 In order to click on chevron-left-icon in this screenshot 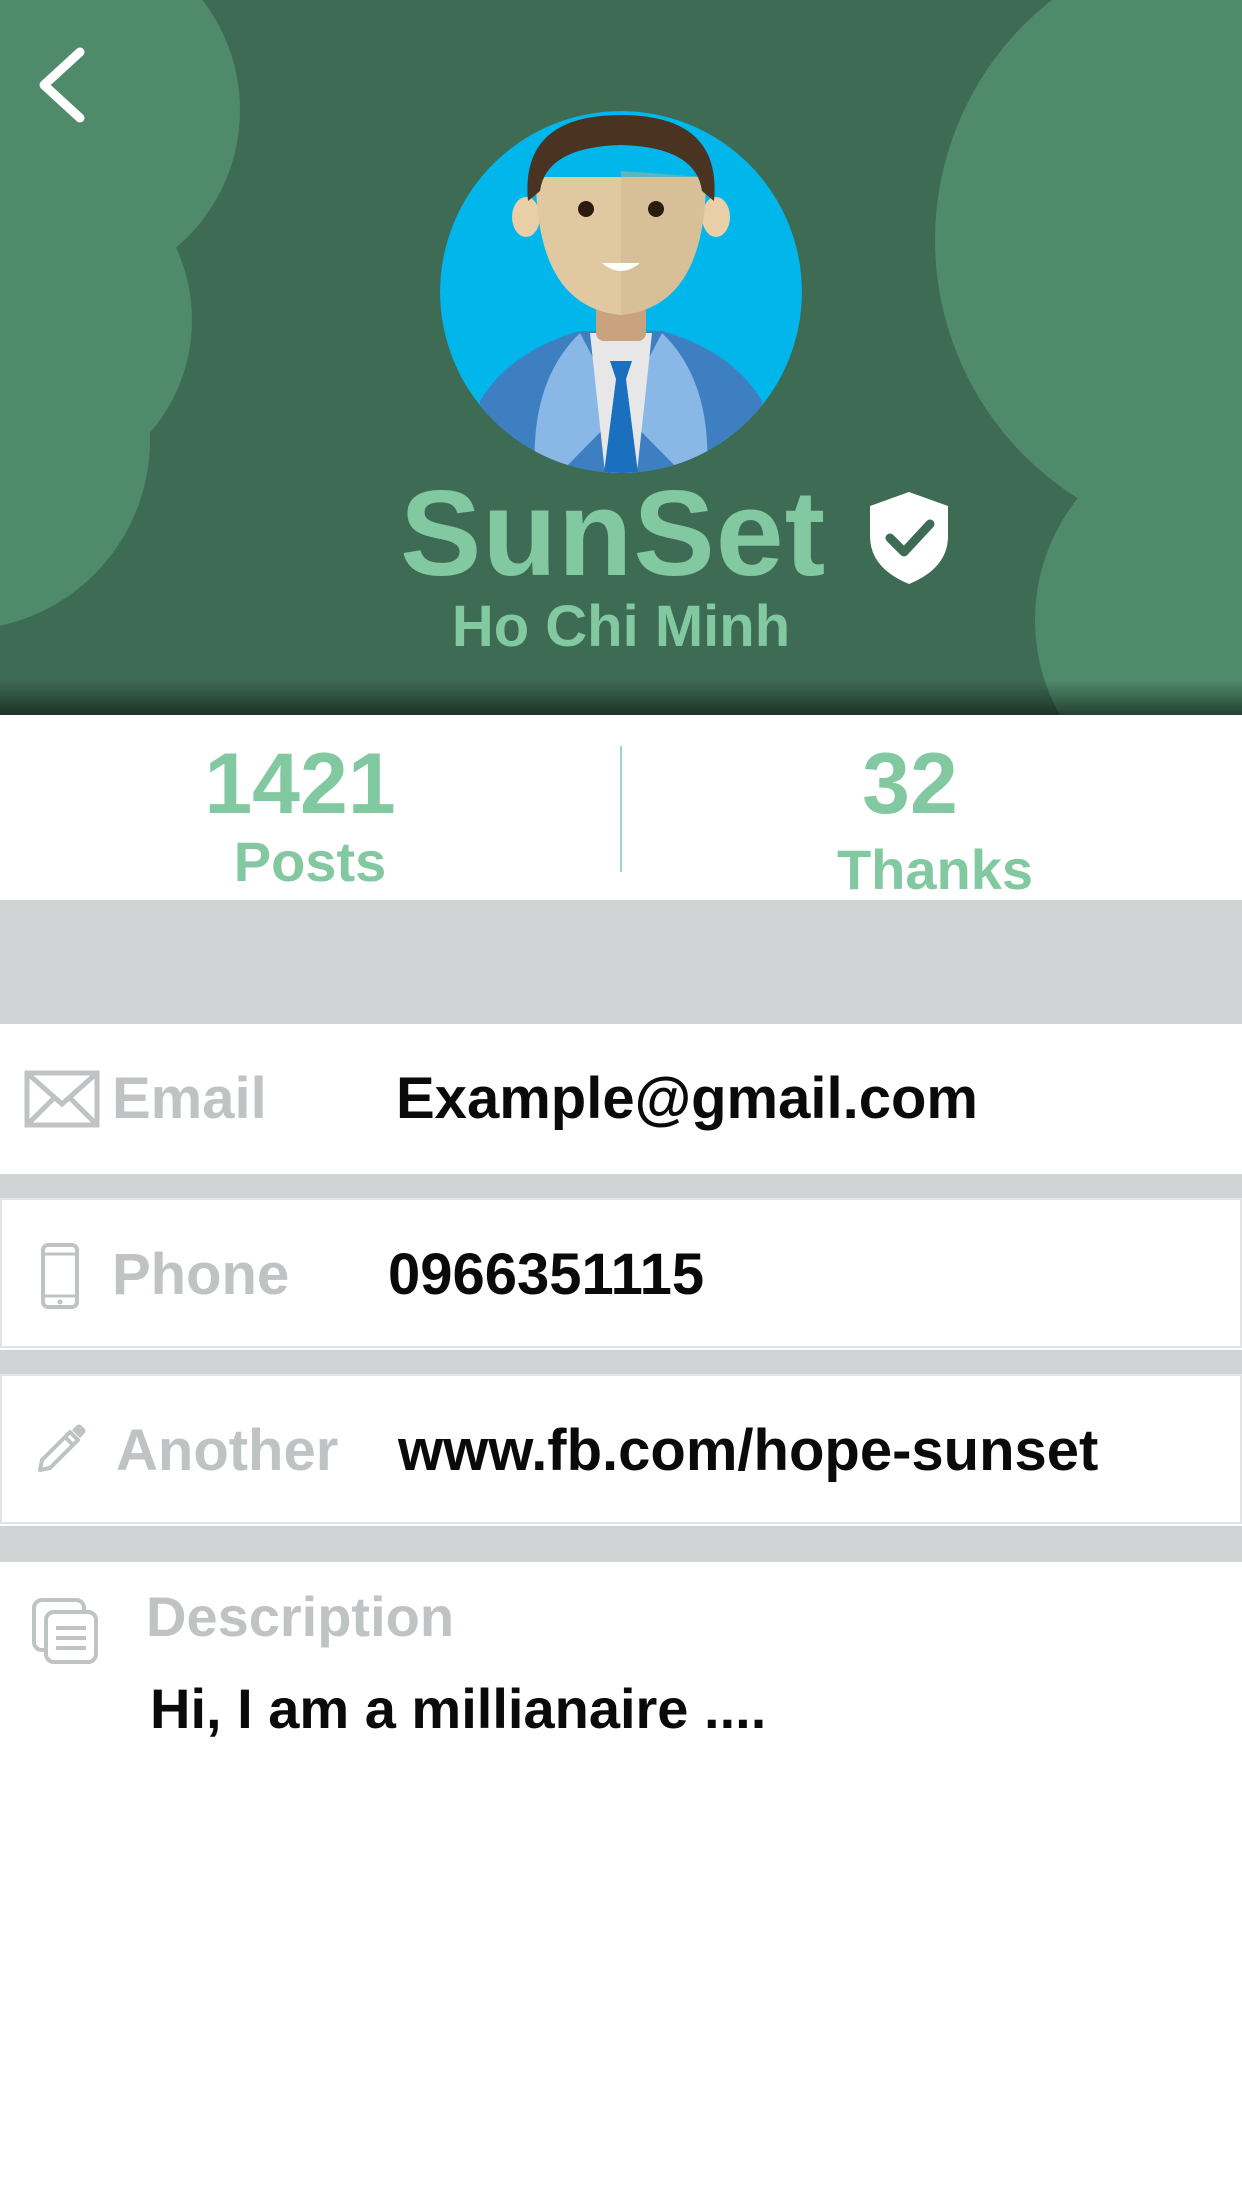, I will do `click(62, 85)`.